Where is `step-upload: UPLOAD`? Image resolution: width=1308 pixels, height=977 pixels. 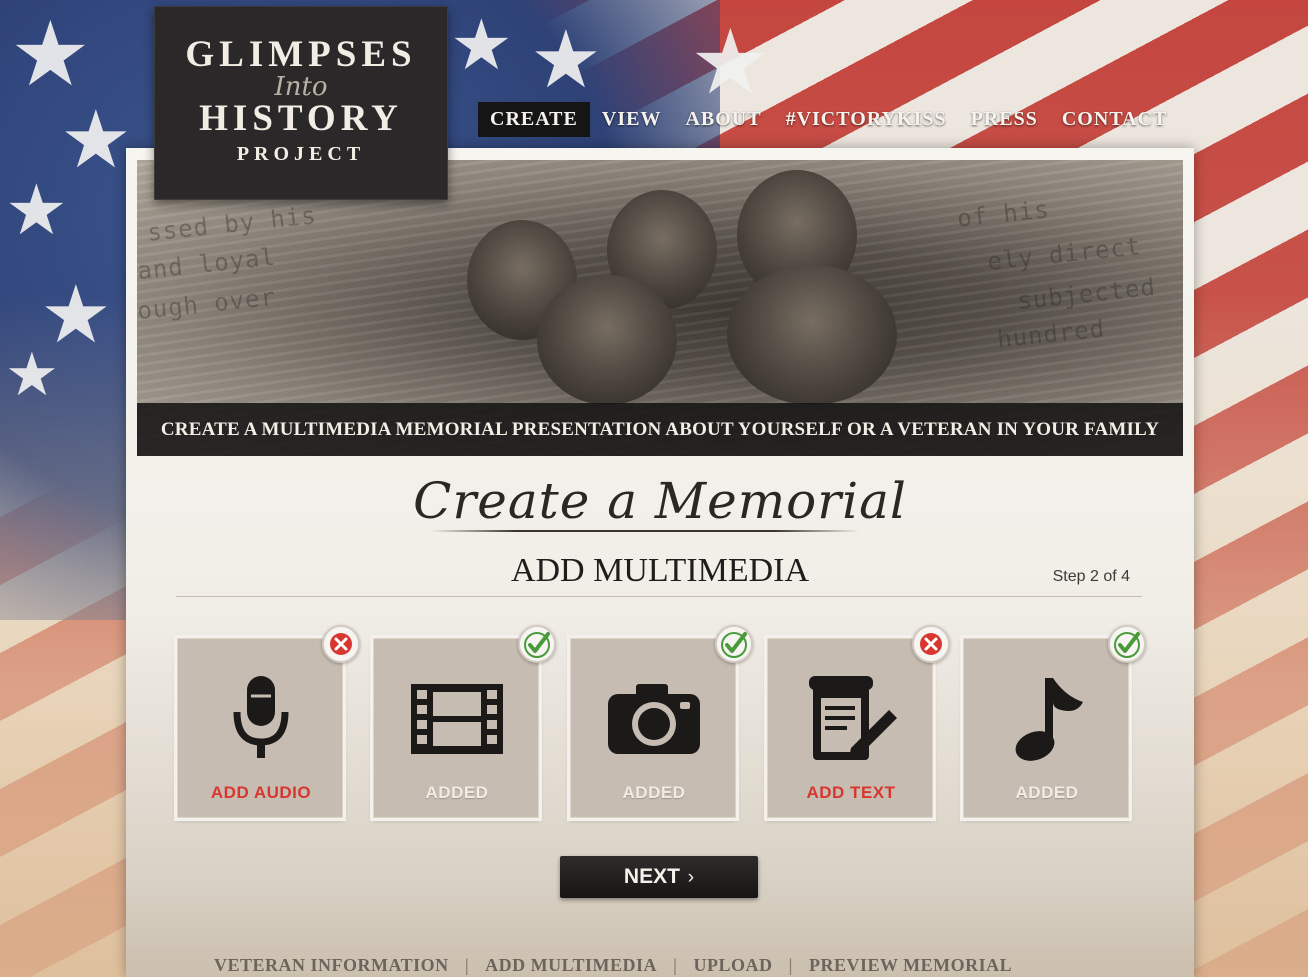 step-upload: UPLOAD is located at coordinates (732, 965).